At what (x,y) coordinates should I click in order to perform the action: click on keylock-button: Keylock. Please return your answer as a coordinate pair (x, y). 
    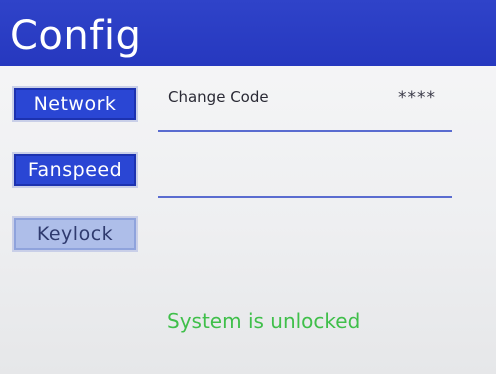
    Looking at the image, I should click on (75, 234).